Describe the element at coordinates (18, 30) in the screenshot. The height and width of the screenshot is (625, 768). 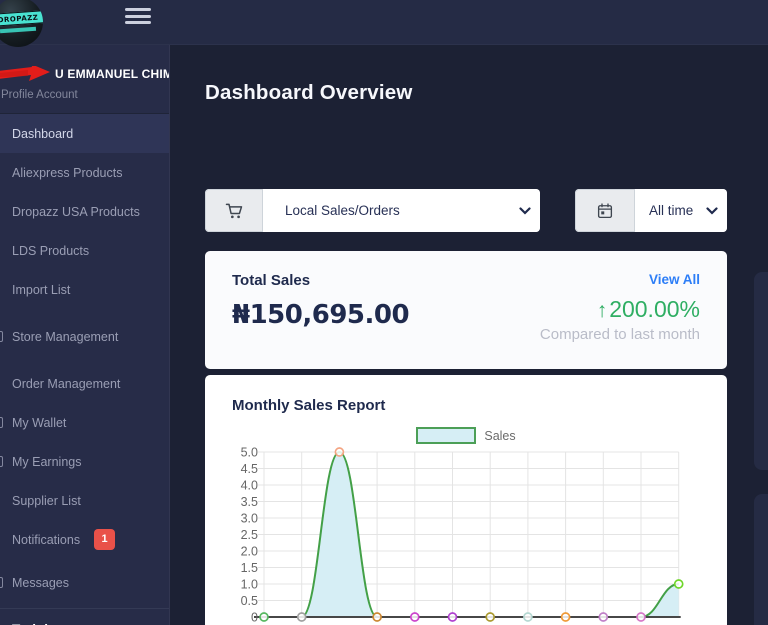
I see `logo-ribbon` at that location.